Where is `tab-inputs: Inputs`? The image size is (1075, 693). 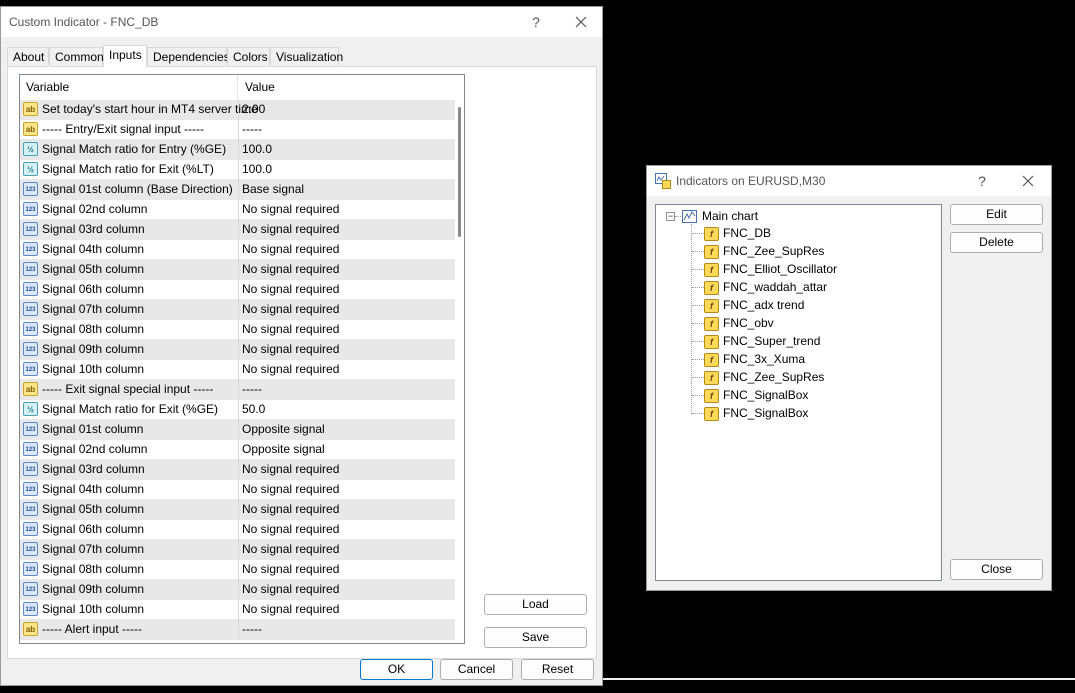 tab-inputs: Inputs is located at coordinates (125, 56).